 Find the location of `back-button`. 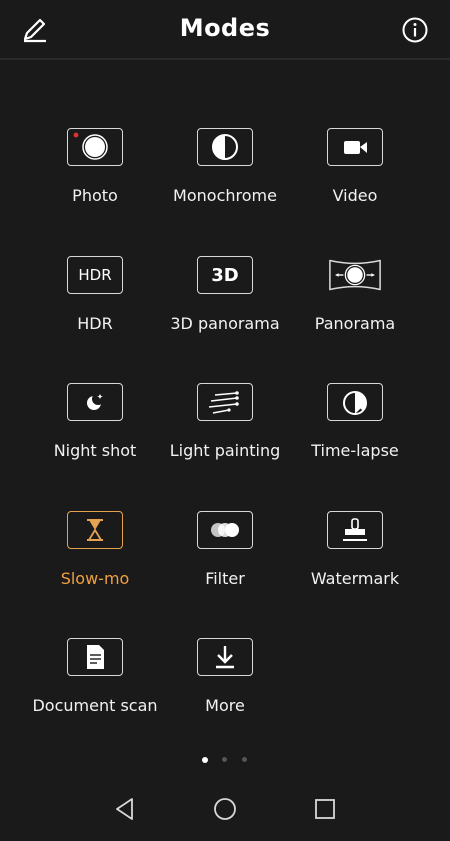

back-button is located at coordinates (125, 809).